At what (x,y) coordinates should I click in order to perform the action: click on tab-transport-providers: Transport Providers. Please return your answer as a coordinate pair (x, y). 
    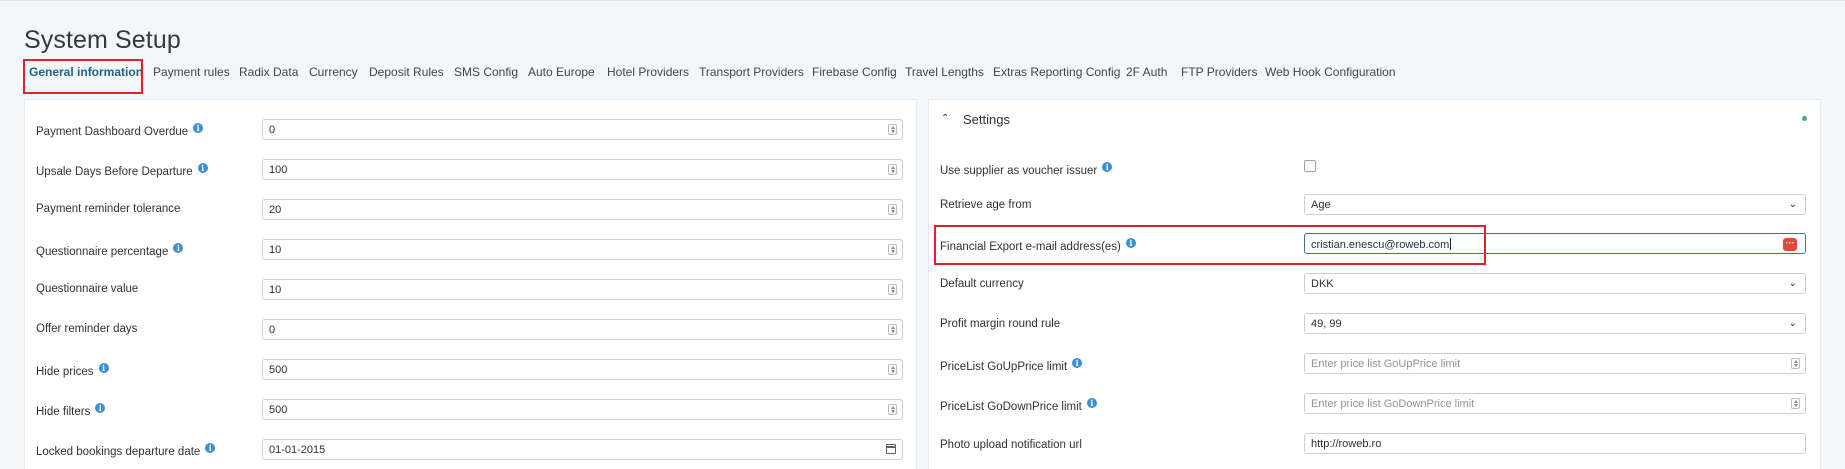
    Looking at the image, I should click on (751, 72).